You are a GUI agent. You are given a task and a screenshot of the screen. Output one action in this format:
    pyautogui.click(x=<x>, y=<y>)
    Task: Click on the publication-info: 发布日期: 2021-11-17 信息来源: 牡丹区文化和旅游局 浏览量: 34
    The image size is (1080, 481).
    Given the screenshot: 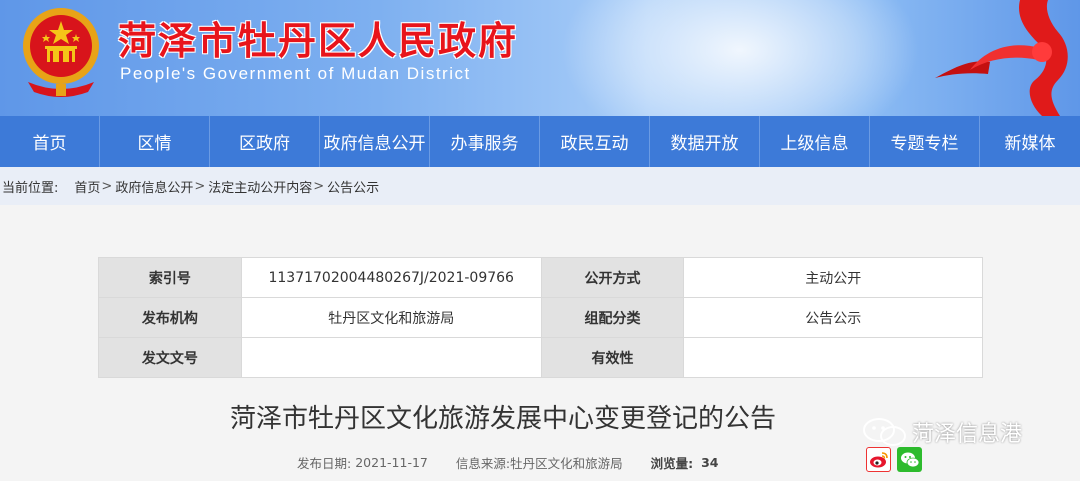 What is the action you would take?
    pyautogui.click(x=508, y=462)
    